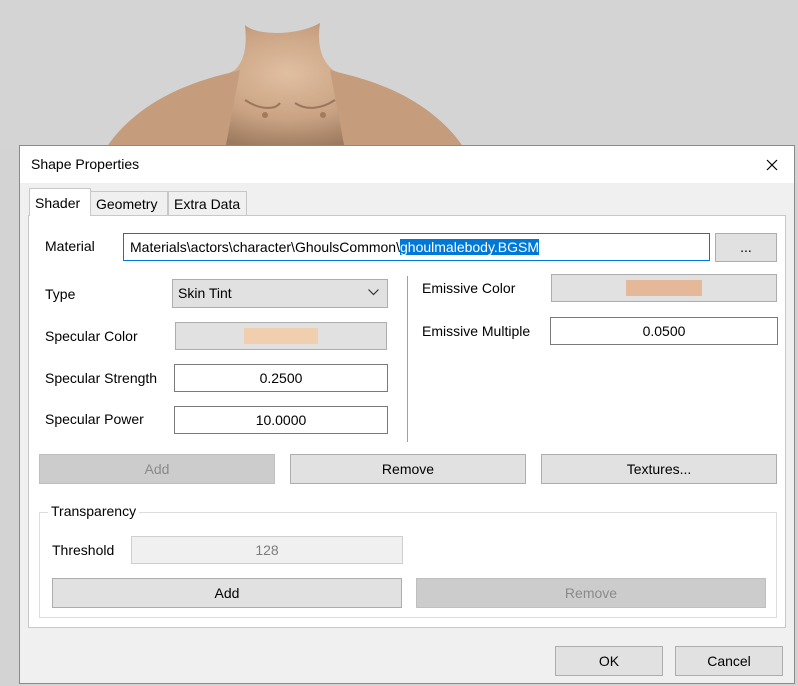 Image resolution: width=798 pixels, height=686 pixels. Describe the element at coordinates (280, 293) in the screenshot. I see `type-dropdown: Skin Tint` at that location.